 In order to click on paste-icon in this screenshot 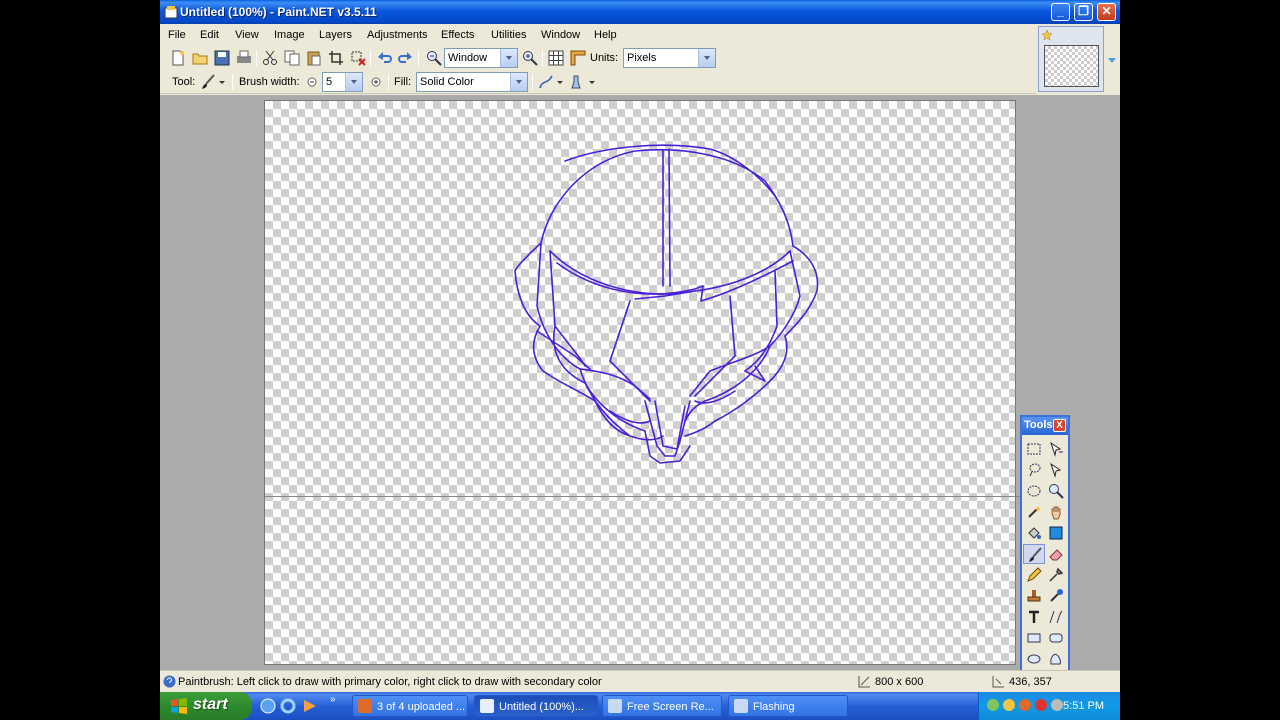, I will do `click(314, 58)`.